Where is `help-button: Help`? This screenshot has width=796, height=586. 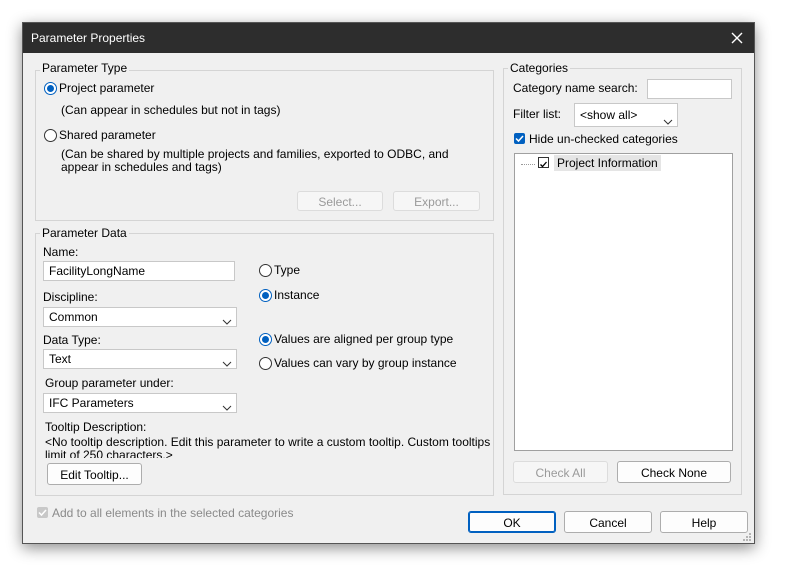
help-button: Help is located at coordinates (704, 522).